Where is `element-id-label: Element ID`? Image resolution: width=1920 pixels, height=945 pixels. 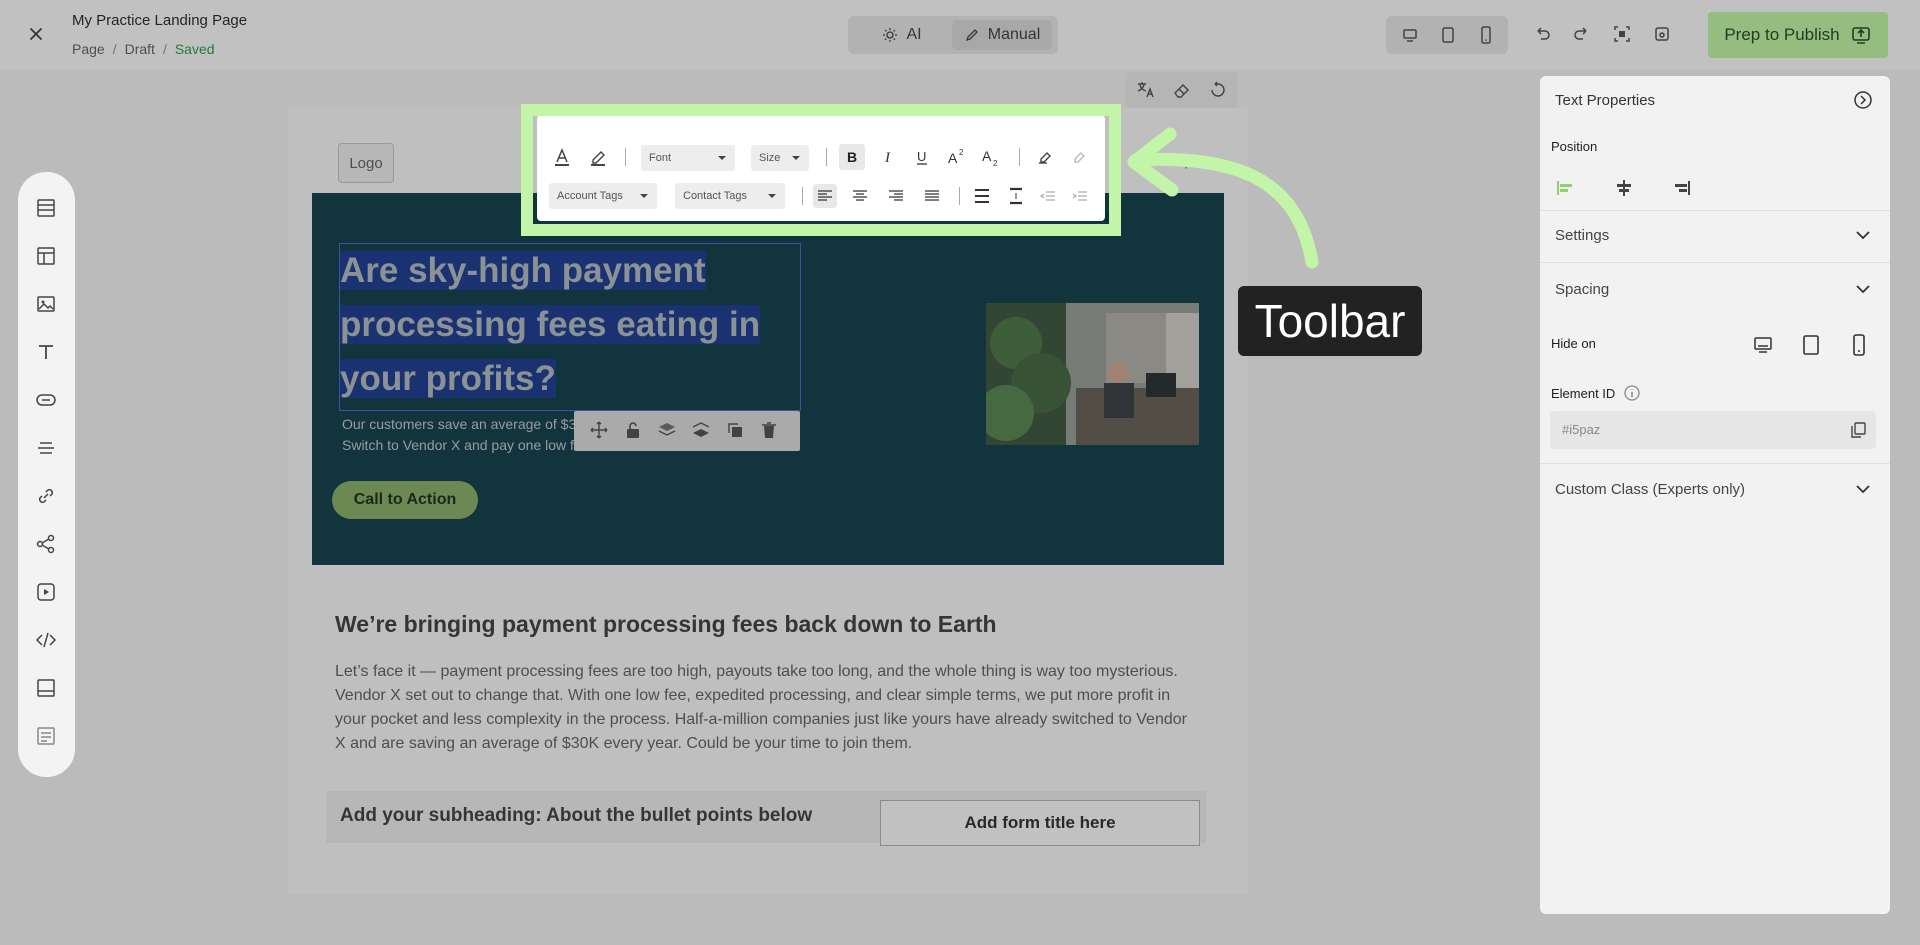
element-id-label: Element ID is located at coordinates (1583, 393).